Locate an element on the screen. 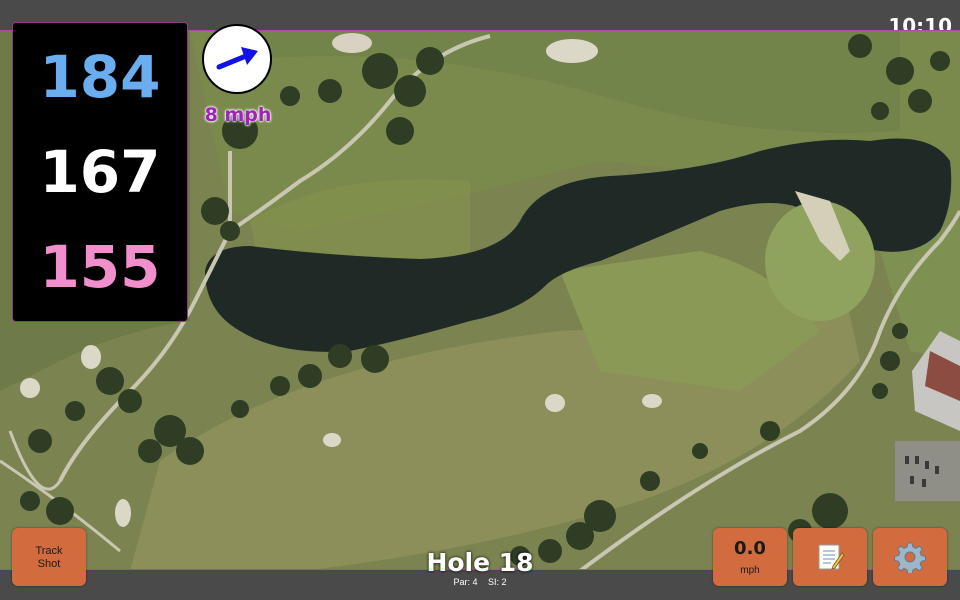 The height and width of the screenshot is (600, 960). hole-stroke-index: SI: 2 is located at coordinates (497, 582).